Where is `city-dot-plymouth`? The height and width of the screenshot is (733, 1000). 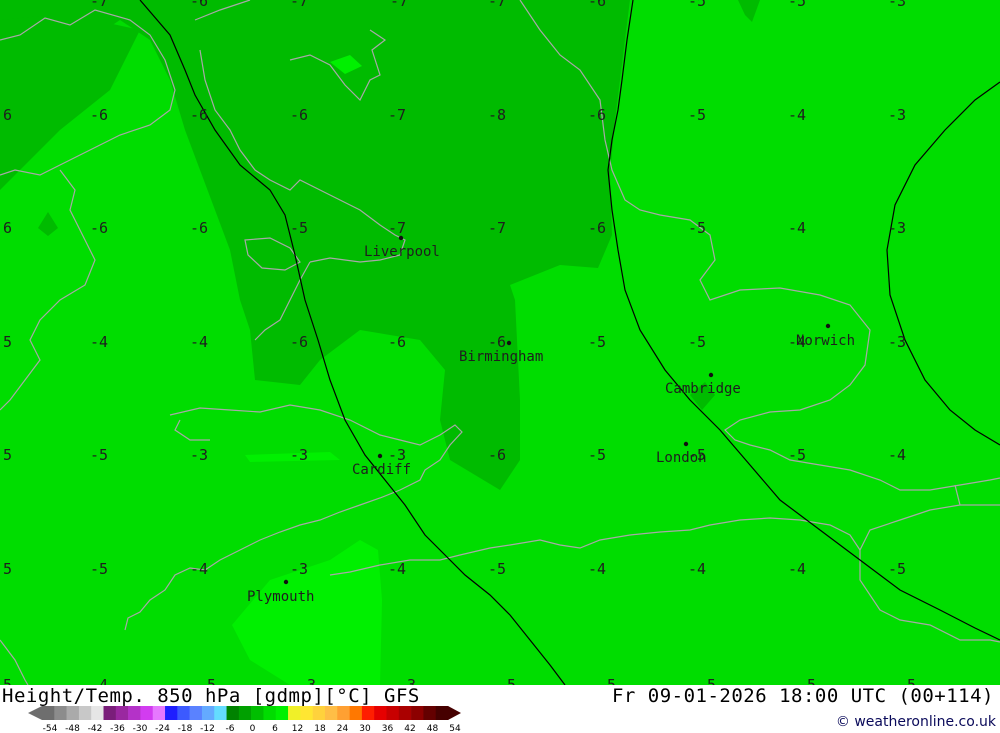
city-dot-plymouth is located at coordinates (286, 582).